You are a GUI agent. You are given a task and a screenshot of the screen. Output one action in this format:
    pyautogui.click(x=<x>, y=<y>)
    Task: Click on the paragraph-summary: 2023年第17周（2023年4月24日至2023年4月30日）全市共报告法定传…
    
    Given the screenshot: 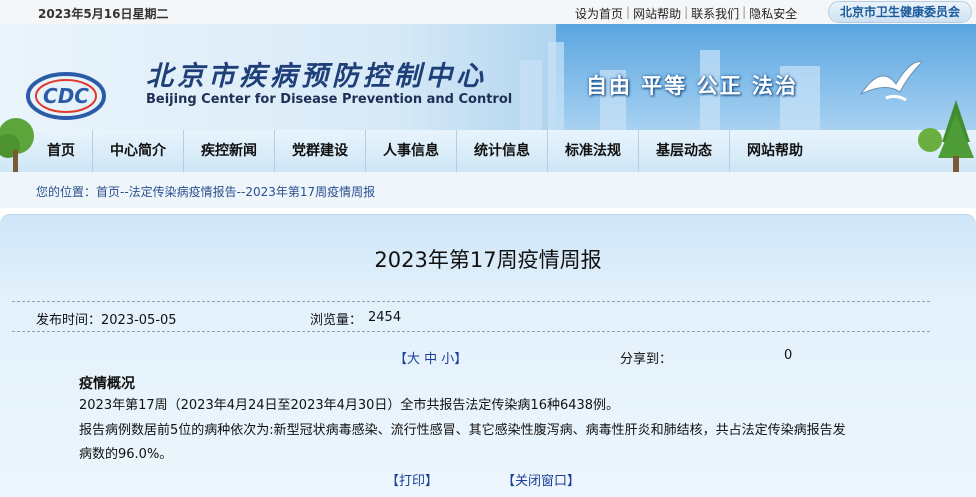 What is the action you would take?
    pyautogui.click(x=349, y=405)
    